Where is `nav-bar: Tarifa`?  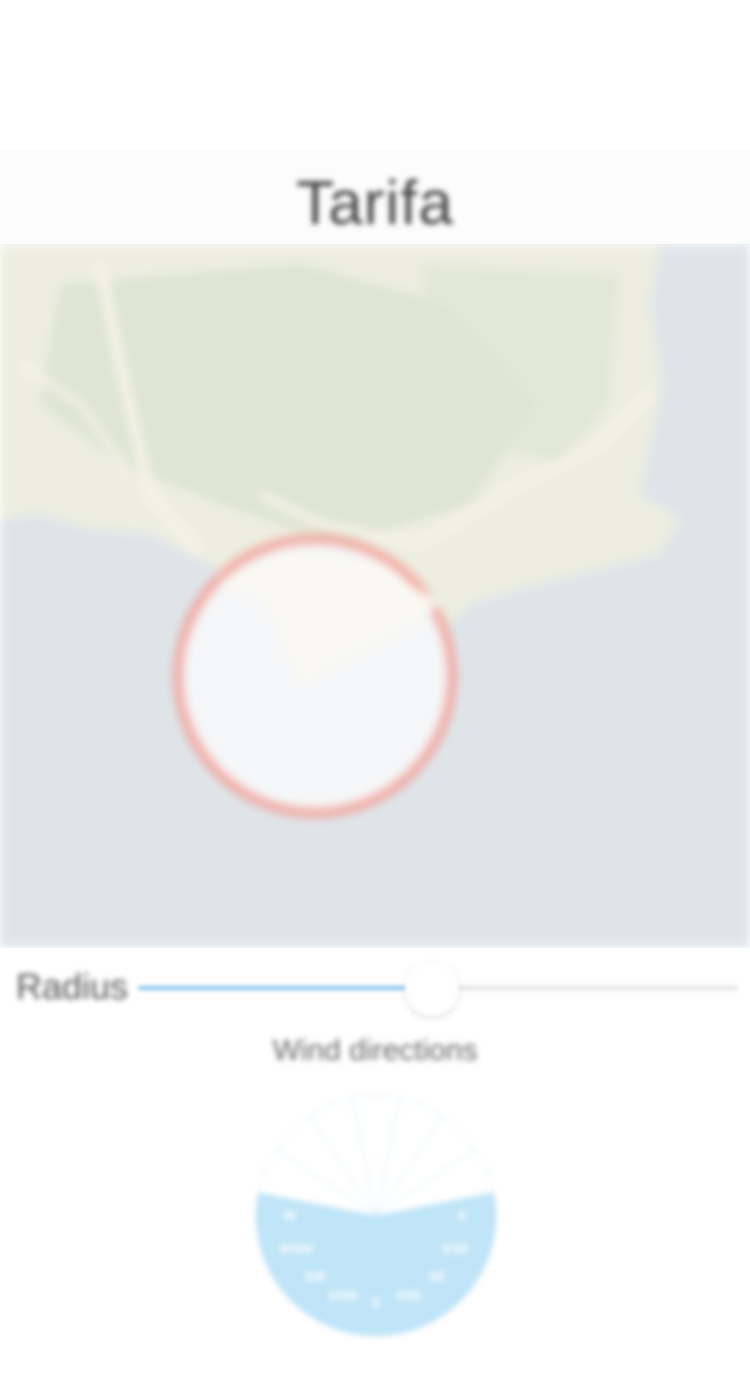 nav-bar: Tarifa is located at coordinates (375, 197).